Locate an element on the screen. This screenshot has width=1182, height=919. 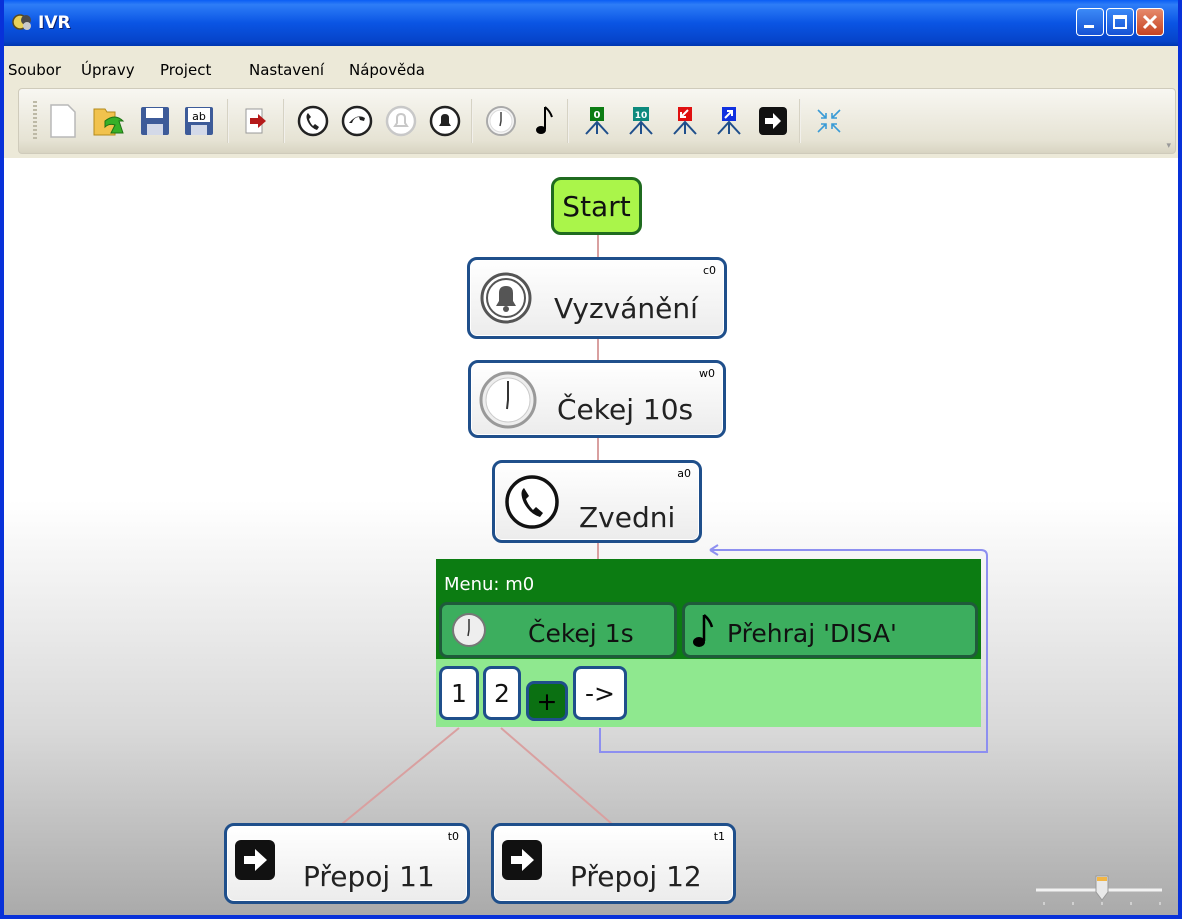
add-key-button: + is located at coordinates (547, 701).